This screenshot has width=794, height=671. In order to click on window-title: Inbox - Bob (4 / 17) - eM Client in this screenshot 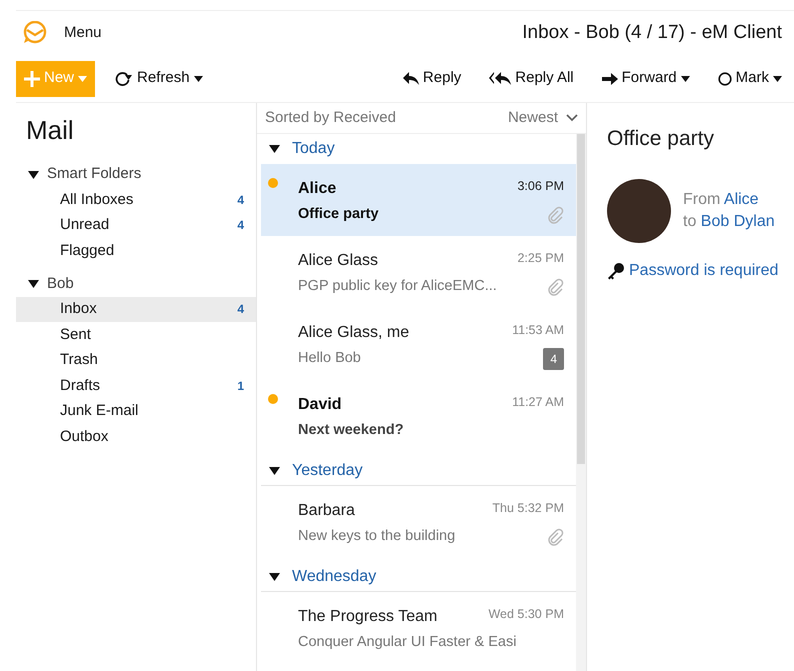, I will do `click(652, 32)`.